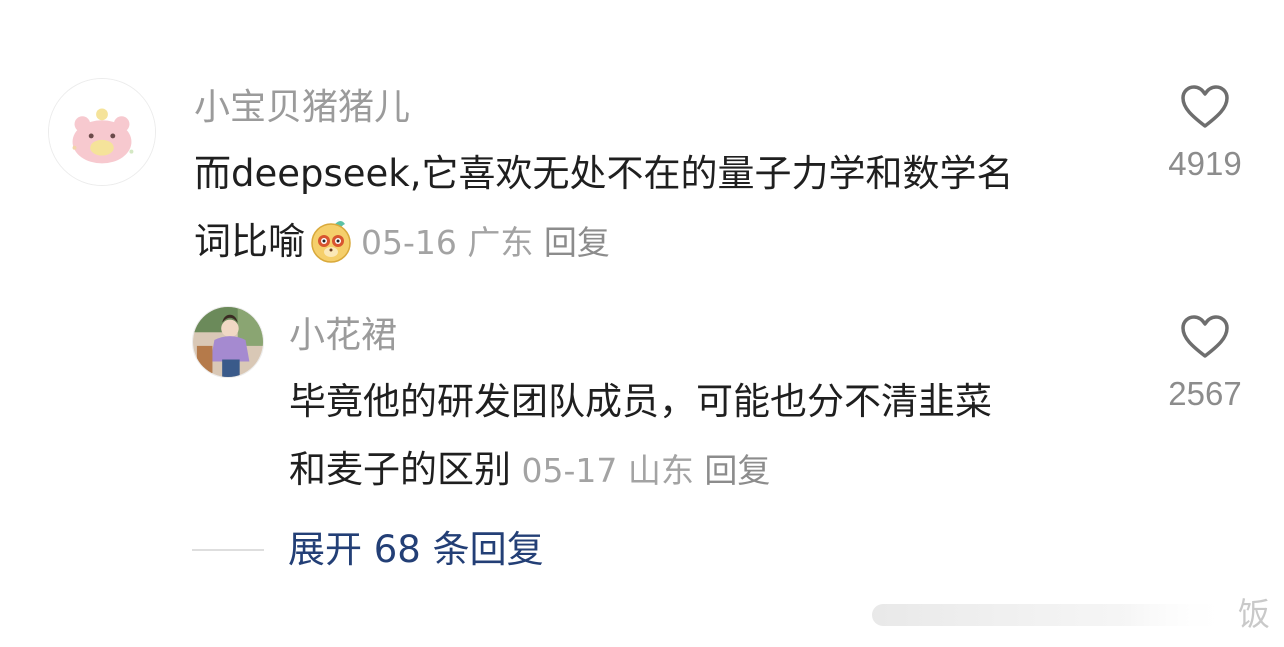  I want to click on comment-location: 山东, so click(660, 470).